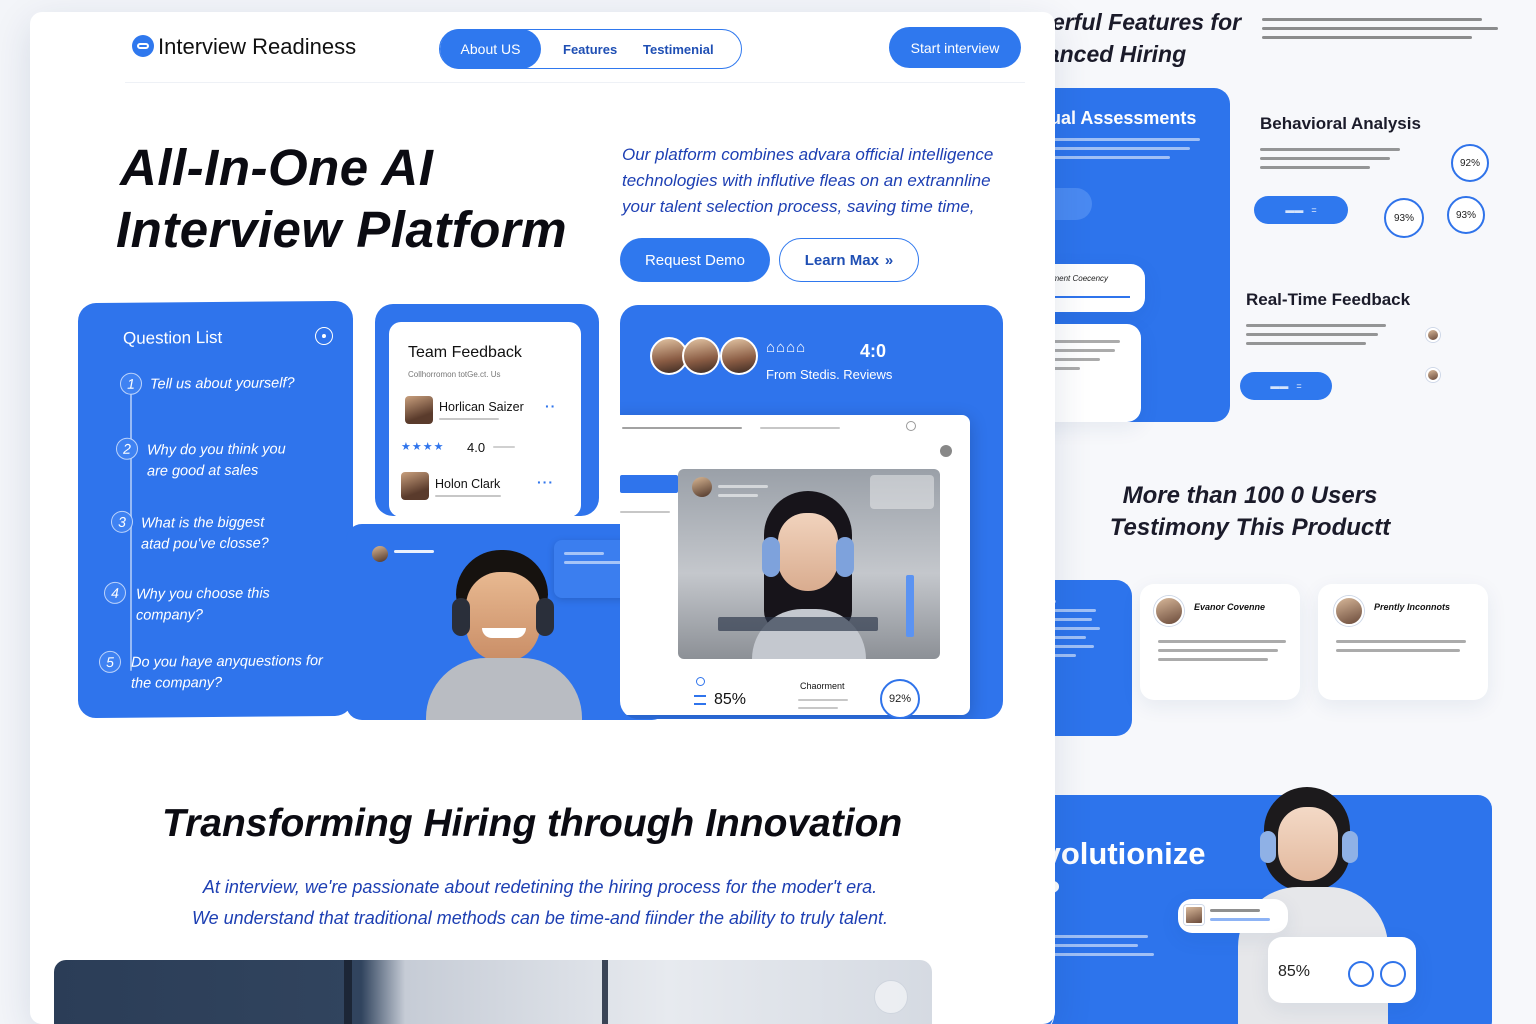 The image size is (1536, 1024). What do you see at coordinates (902, 492) in the screenshot?
I see `overlay-note` at bounding box center [902, 492].